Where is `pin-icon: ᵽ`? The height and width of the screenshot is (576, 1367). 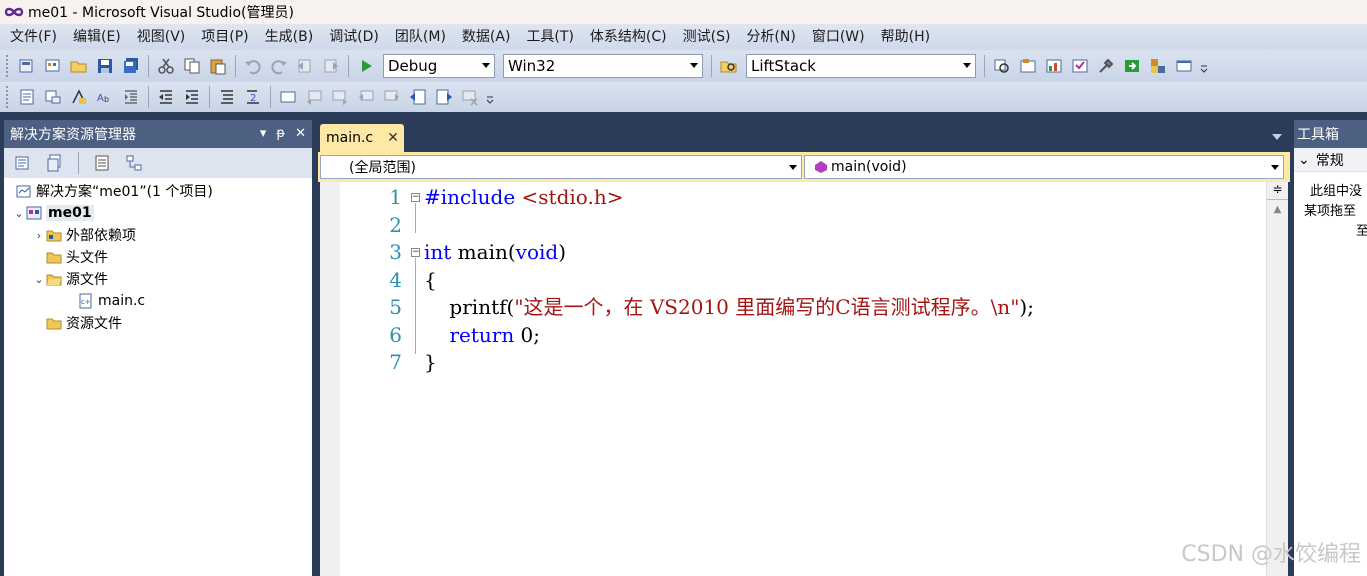 pin-icon: ᵽ is located at coordinates (280, 133).